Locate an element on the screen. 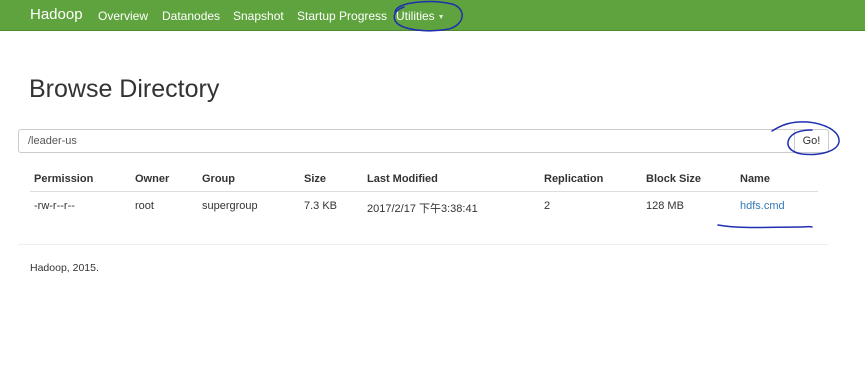 This screenshot has height=371, width=865. cell-size: 7.3 KB is located at coordinates (321, 206).